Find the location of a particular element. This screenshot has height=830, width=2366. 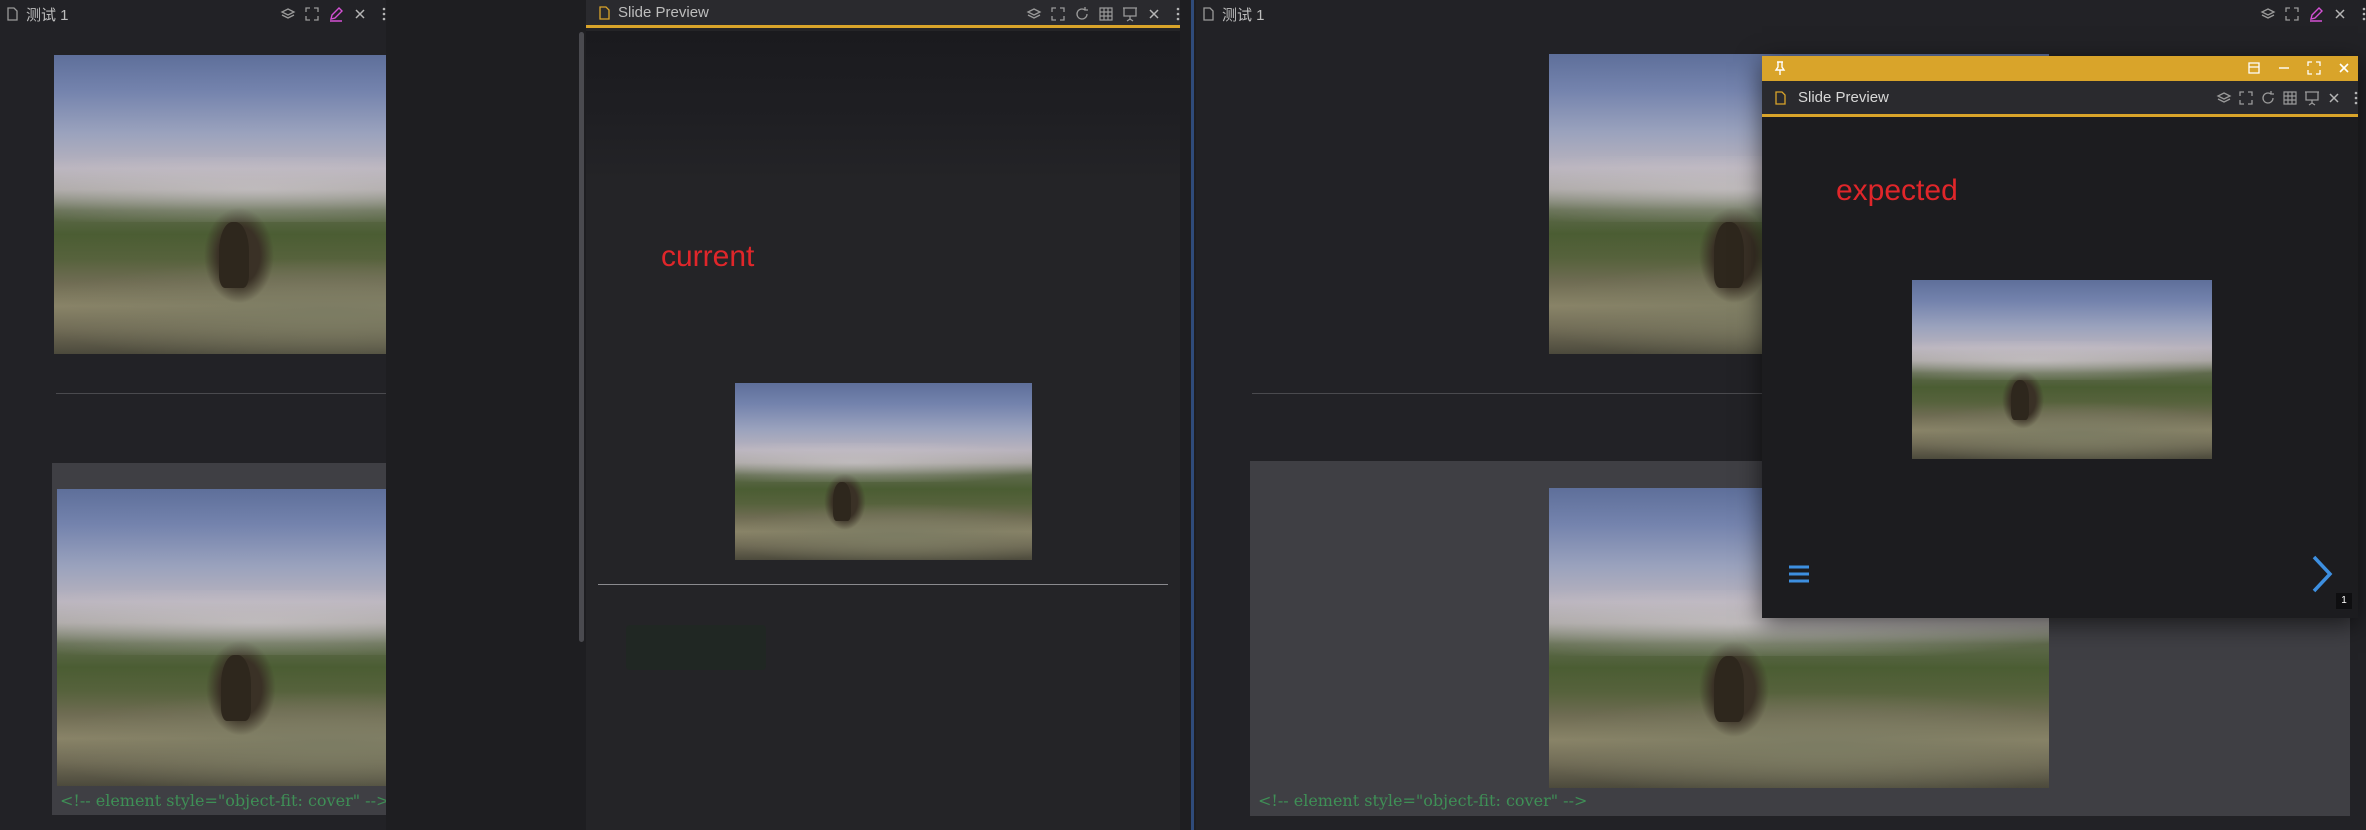

chevron-right-icon is located at coordinates (2322, 574).